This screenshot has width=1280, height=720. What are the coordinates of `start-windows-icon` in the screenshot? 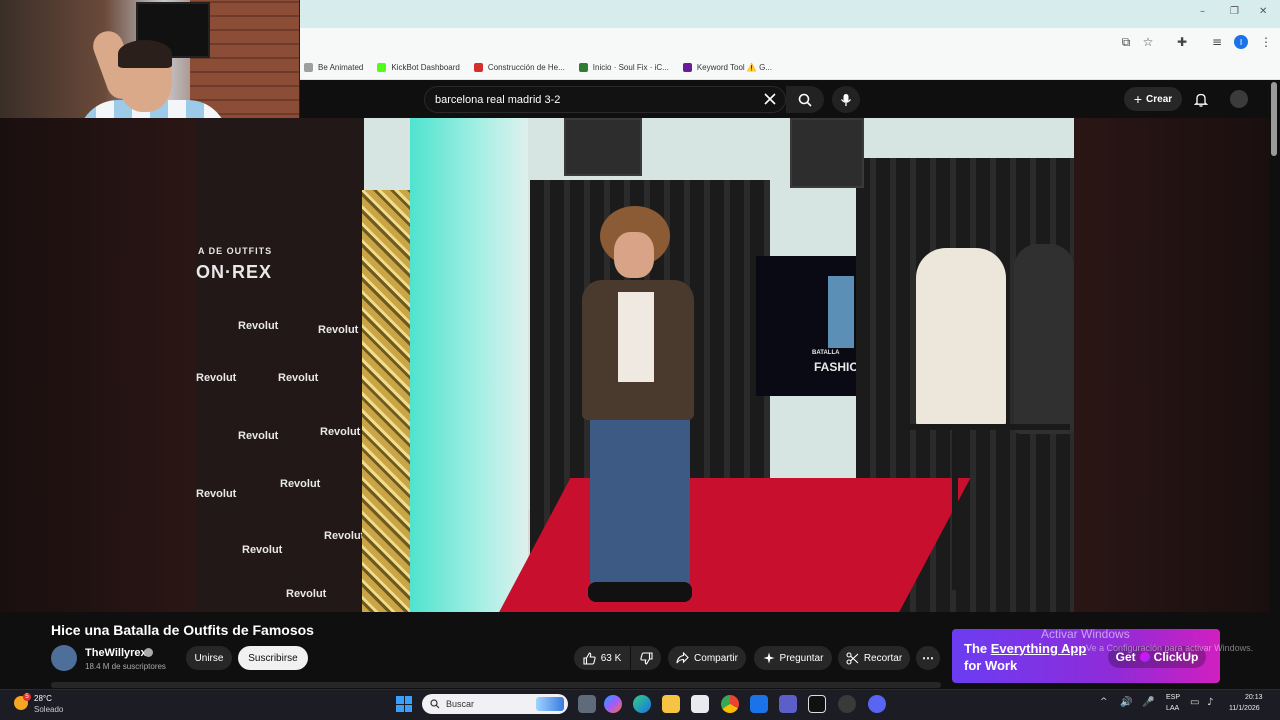 It's located at (404, 704).